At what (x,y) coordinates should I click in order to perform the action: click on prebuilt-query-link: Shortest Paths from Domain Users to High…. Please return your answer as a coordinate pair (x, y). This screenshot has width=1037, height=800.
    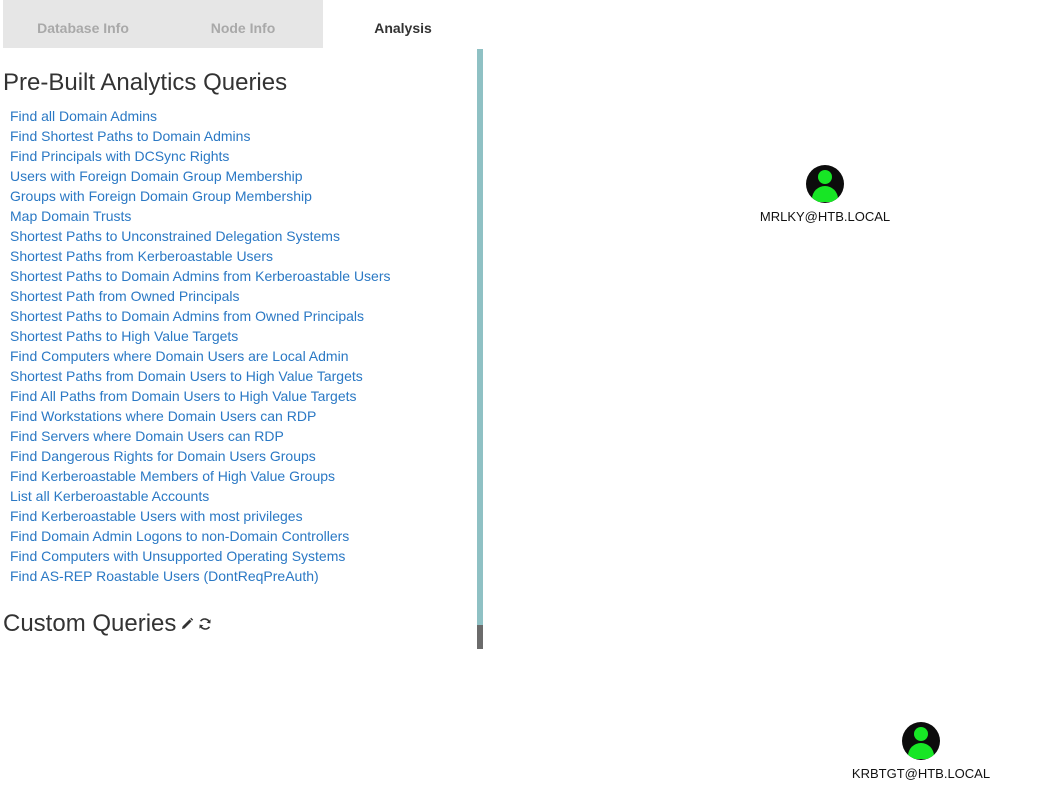
    Looking at the image, I should click on (200, 376).